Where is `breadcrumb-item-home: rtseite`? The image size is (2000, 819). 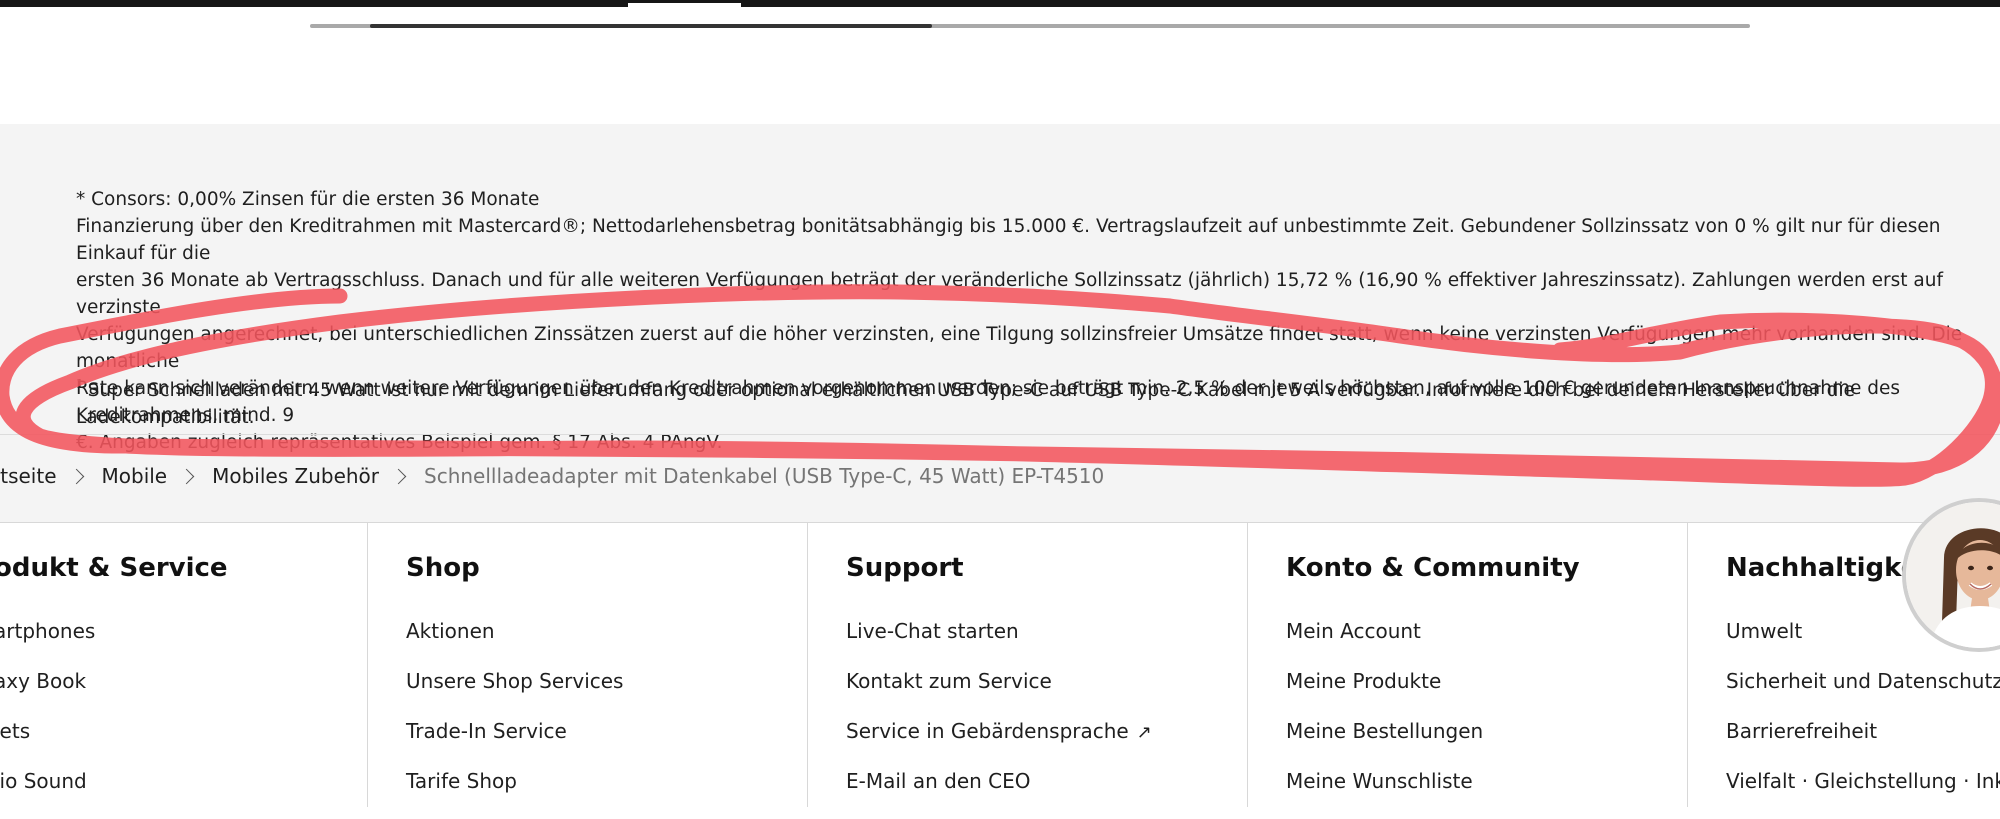
breadcrumb-item-home: rtseite is located at coordinates (28, 476).